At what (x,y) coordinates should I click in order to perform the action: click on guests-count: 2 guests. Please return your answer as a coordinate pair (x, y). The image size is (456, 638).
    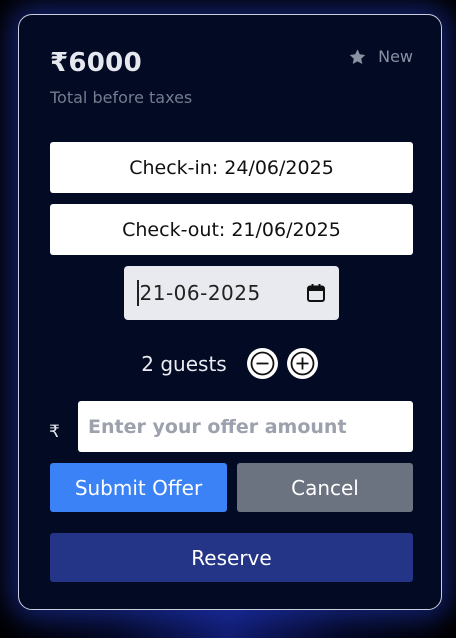
    Looking at the image, I should click on (184, 363).